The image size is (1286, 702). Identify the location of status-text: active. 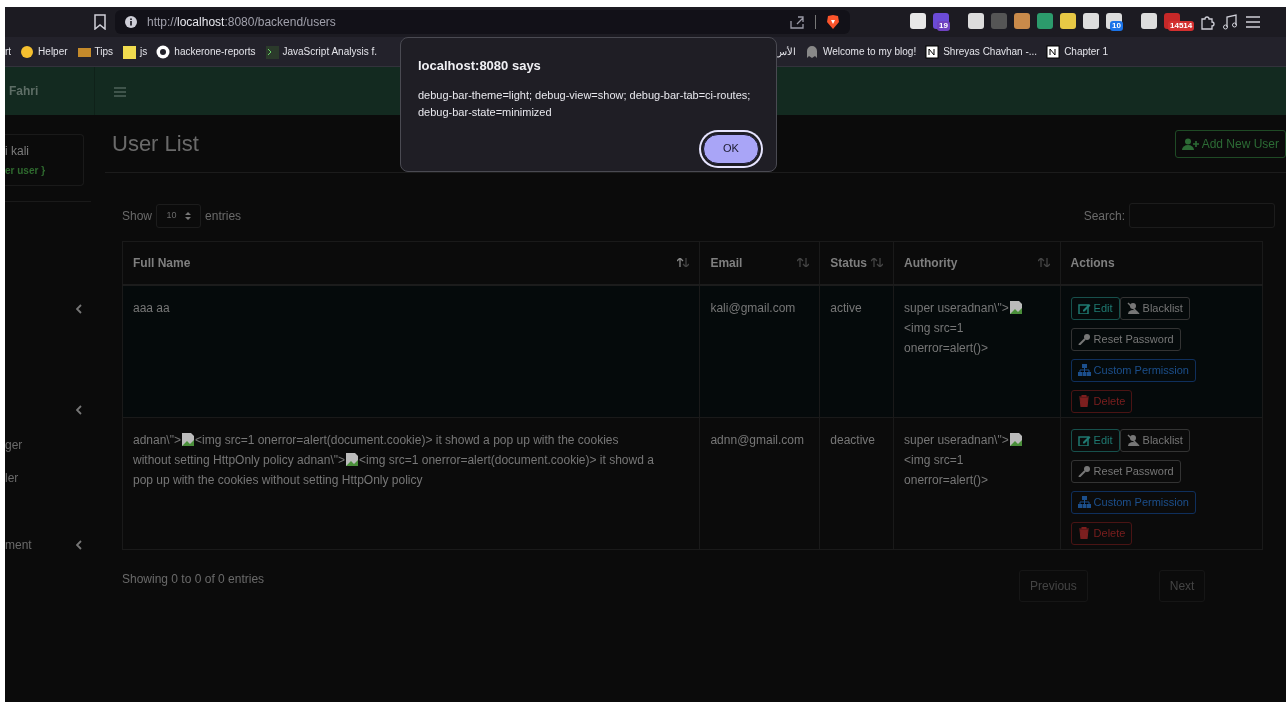
(846, 308).